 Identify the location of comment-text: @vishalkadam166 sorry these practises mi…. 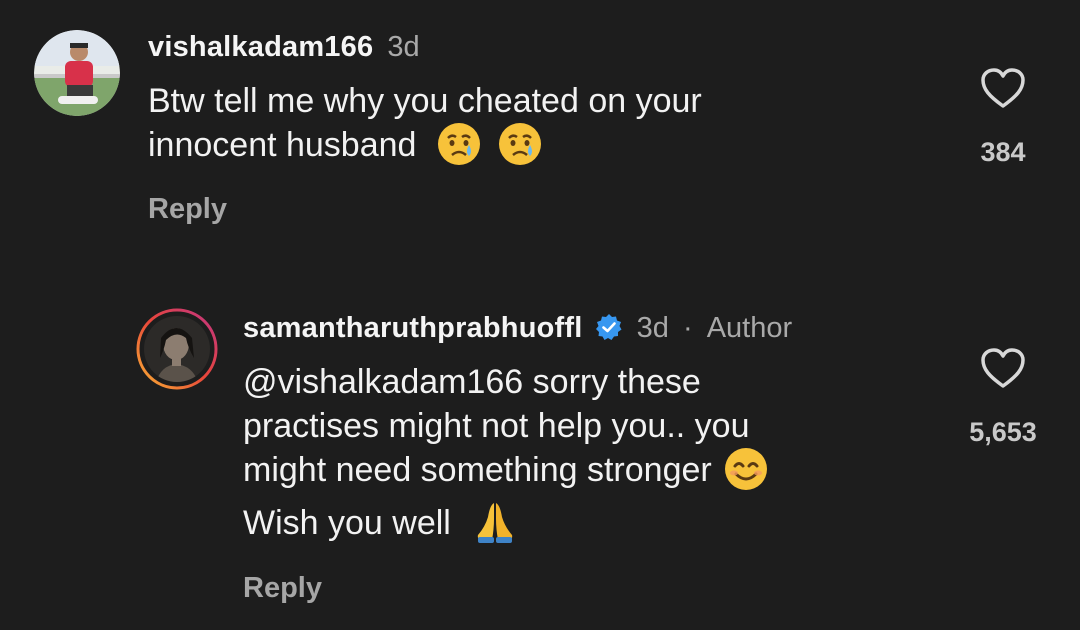
(506, 454).